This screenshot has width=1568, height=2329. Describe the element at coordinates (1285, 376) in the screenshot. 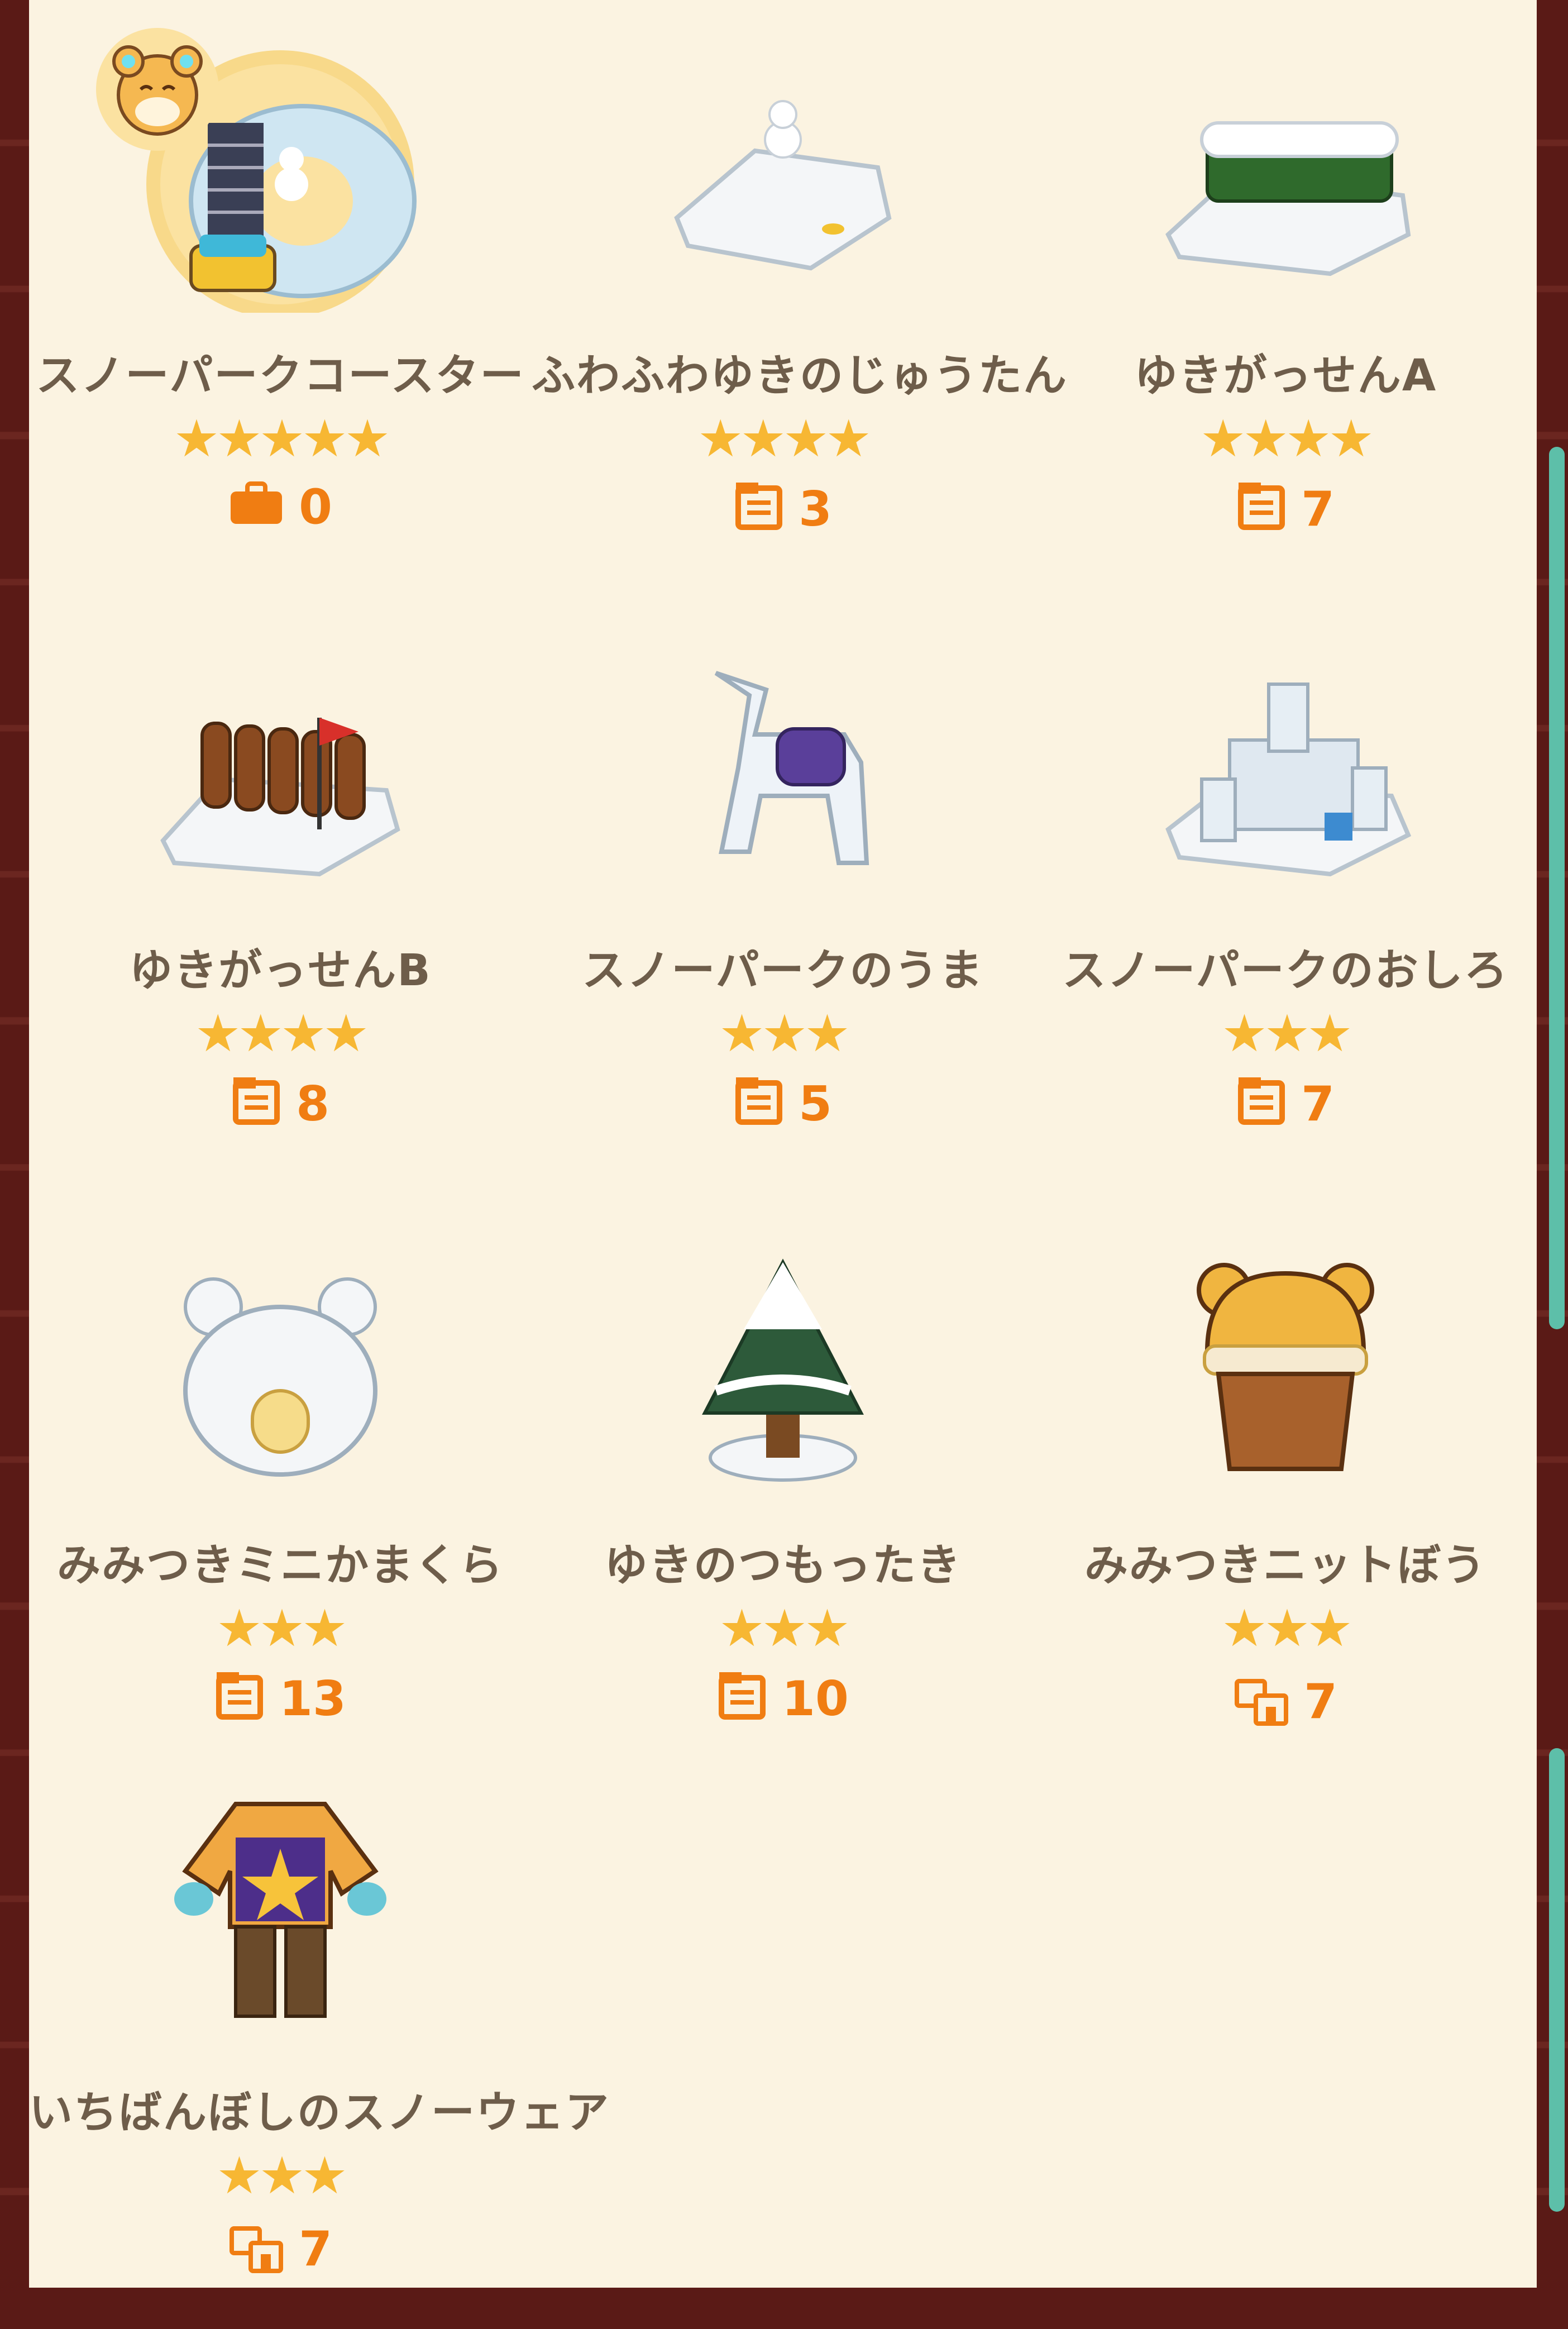

I see `item-name: ゆきがっせんA` at that location.